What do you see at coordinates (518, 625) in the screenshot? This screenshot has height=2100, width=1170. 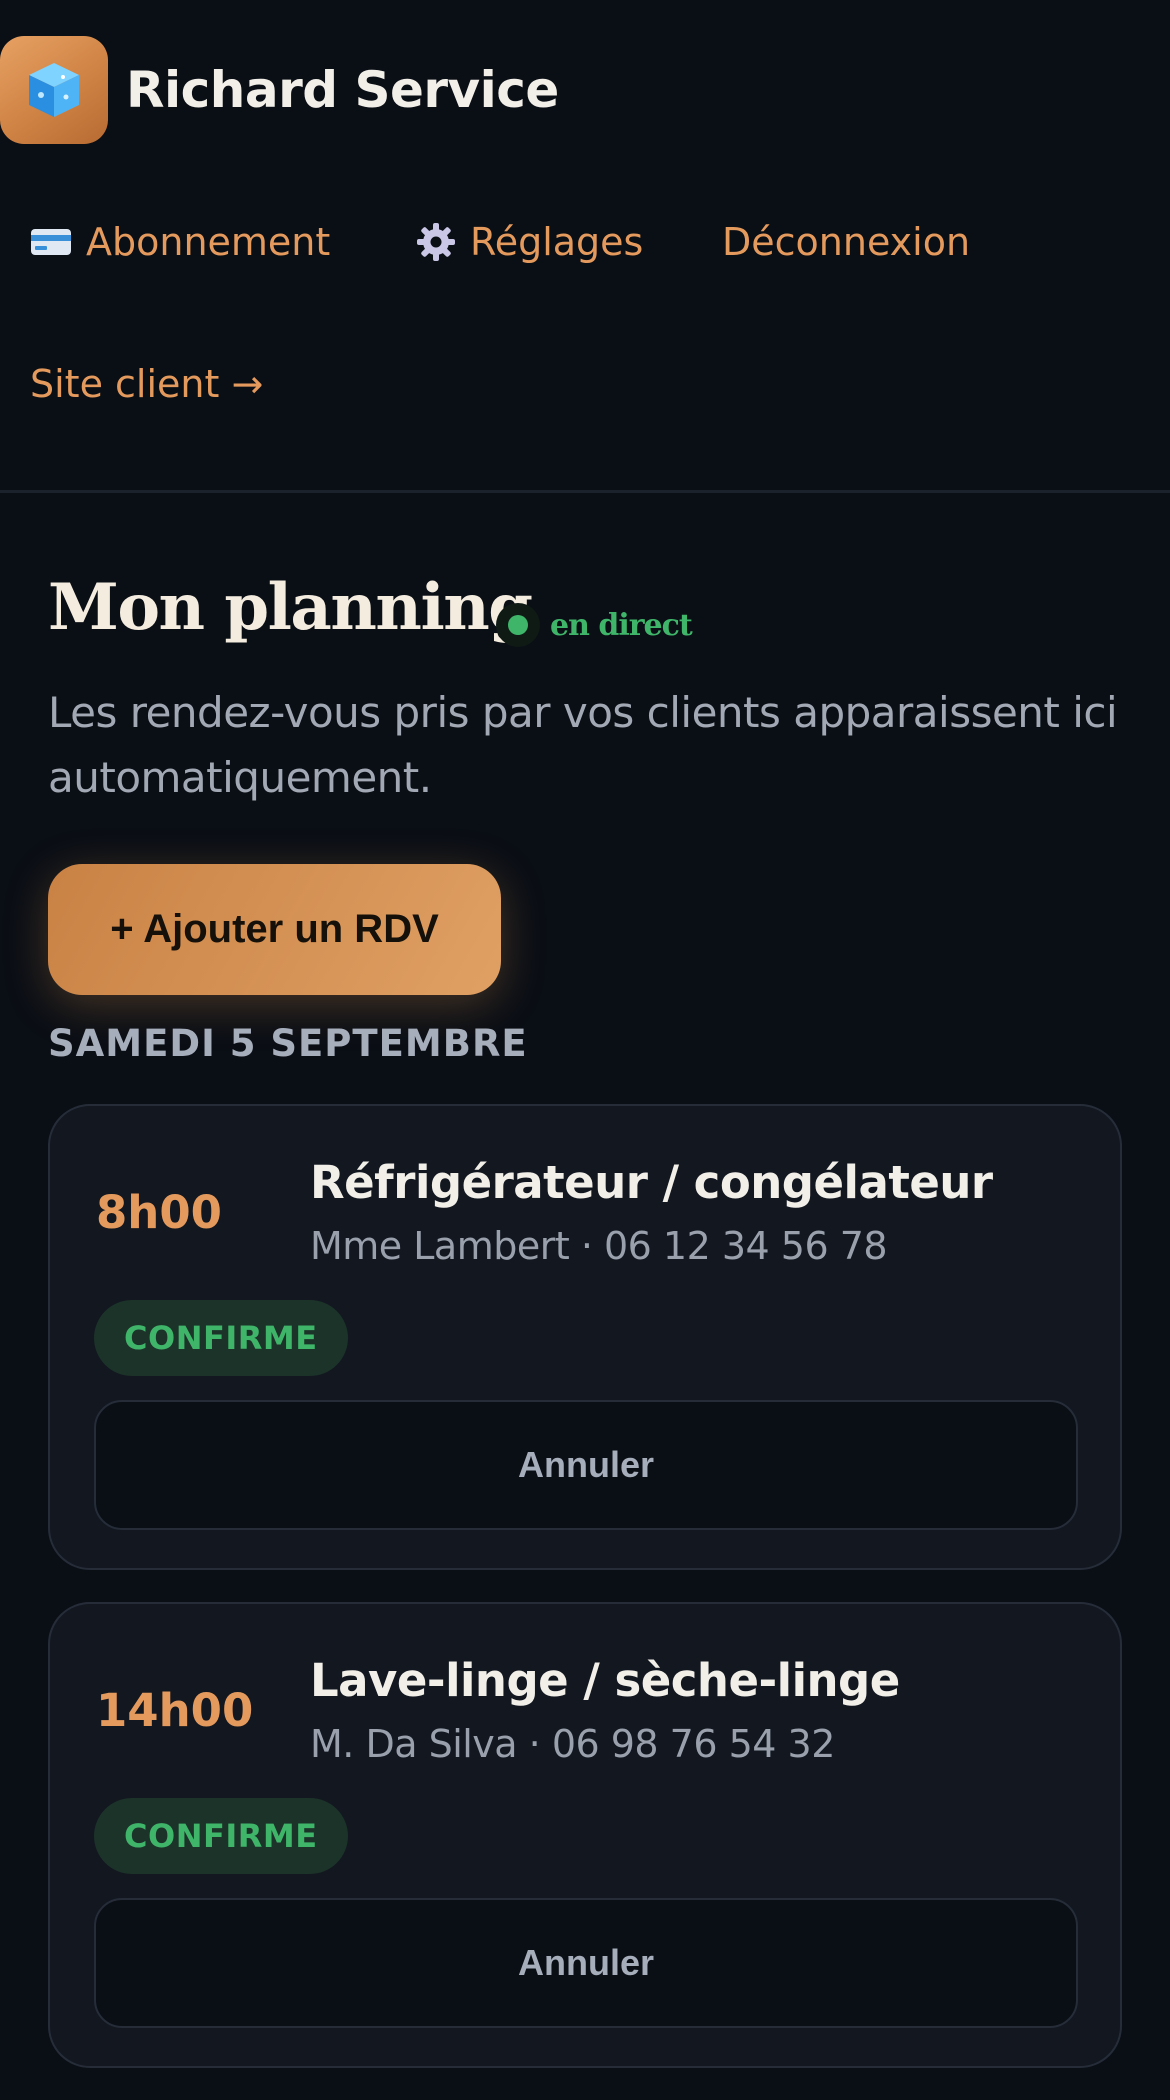 I see `live-dot-icon` at bounding box center [518, 625].